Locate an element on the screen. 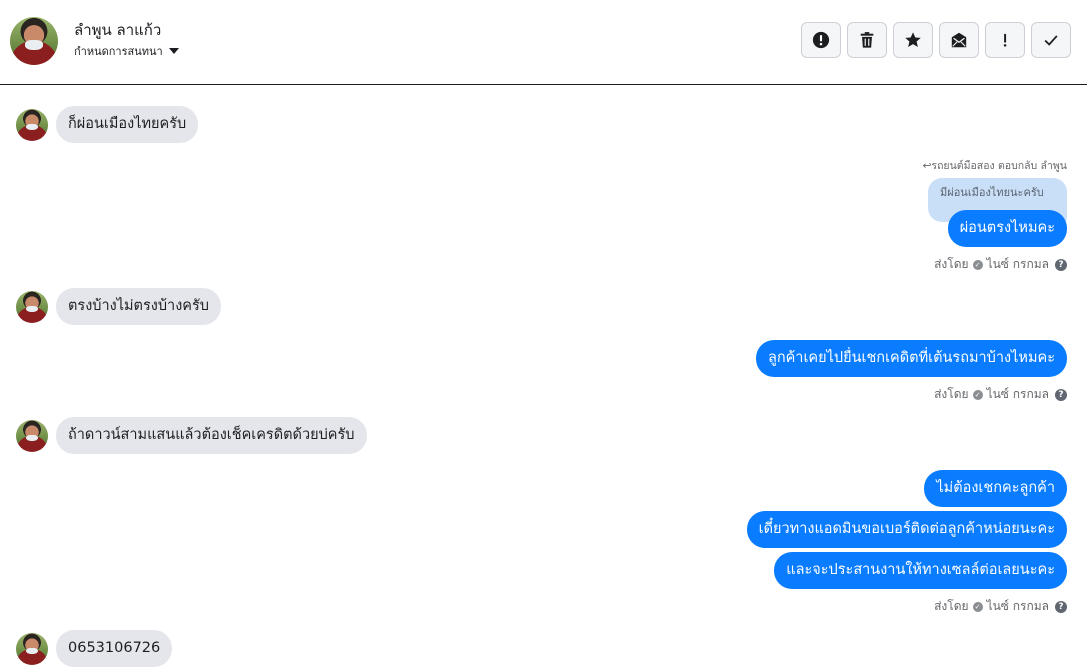  done-button is located at coordinates (1051, 40).